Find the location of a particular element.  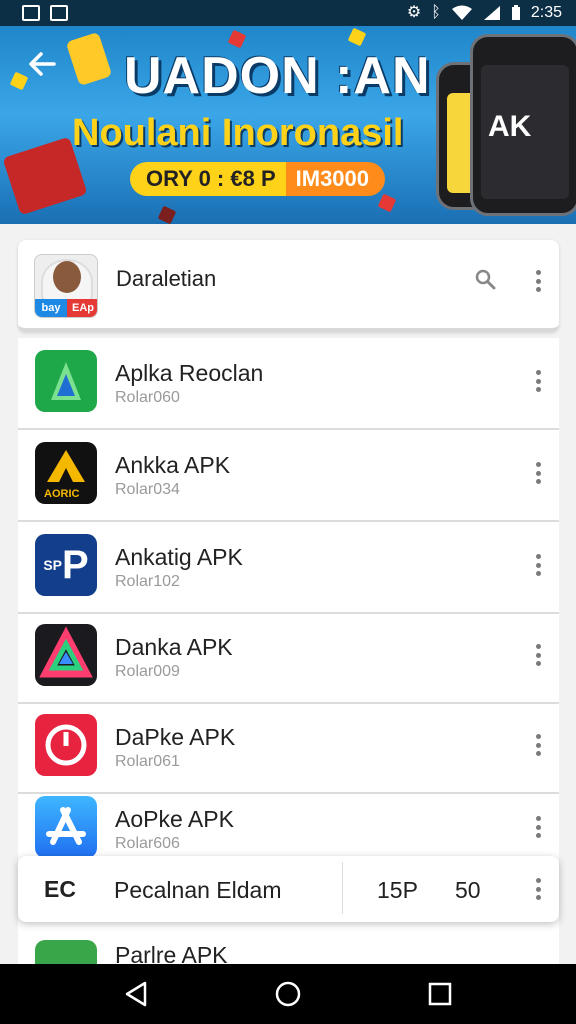

arrow-back-icon is located at coordinates (42, 64).